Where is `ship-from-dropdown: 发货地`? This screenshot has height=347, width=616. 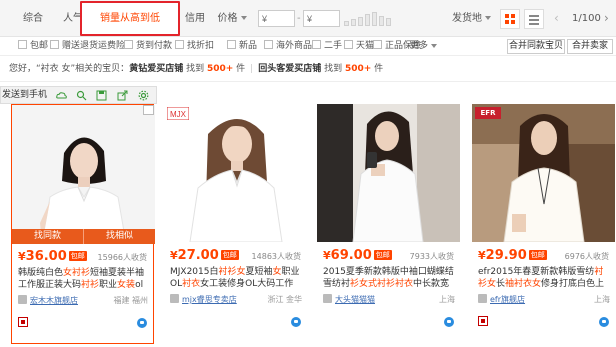
ship-from-dropdown: 发货地 is located at coordinates (471, 18).